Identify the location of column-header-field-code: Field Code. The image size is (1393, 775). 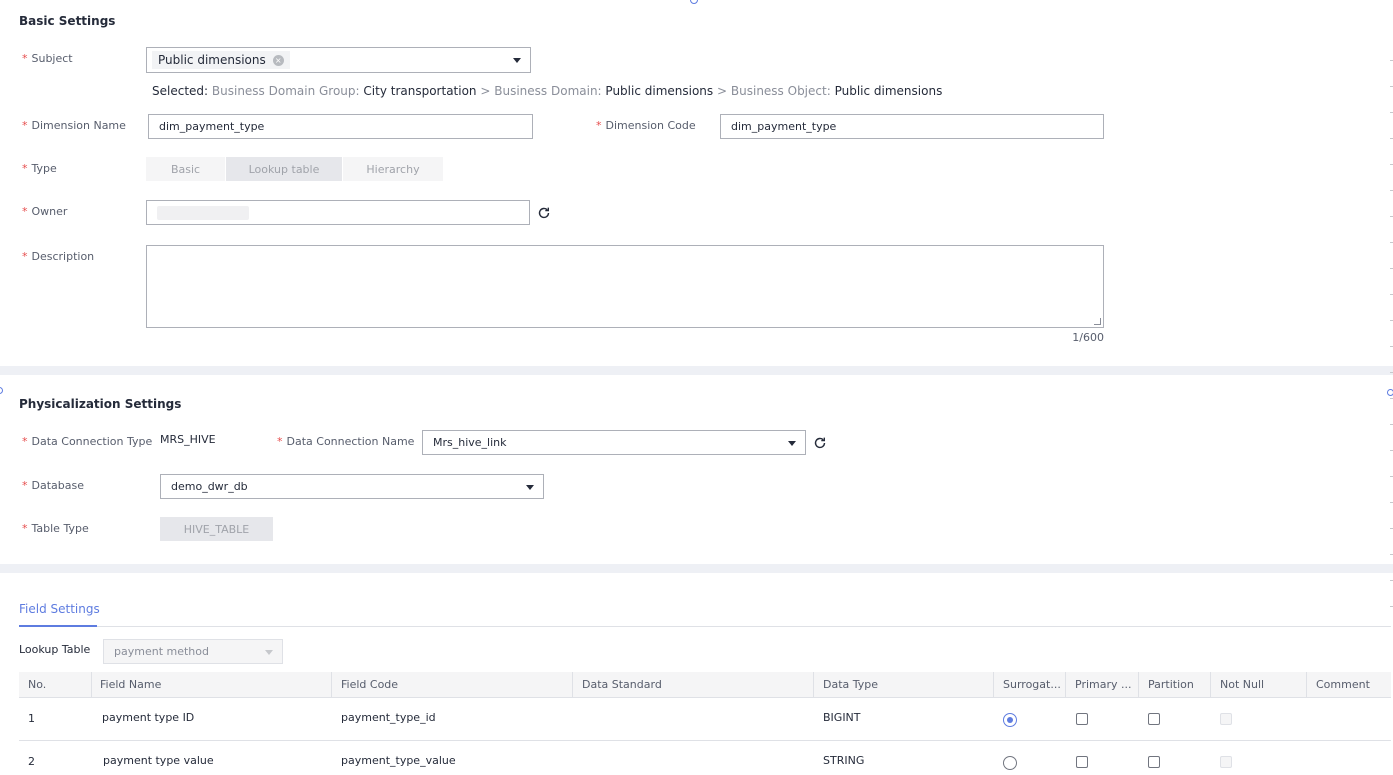
(370, 684).